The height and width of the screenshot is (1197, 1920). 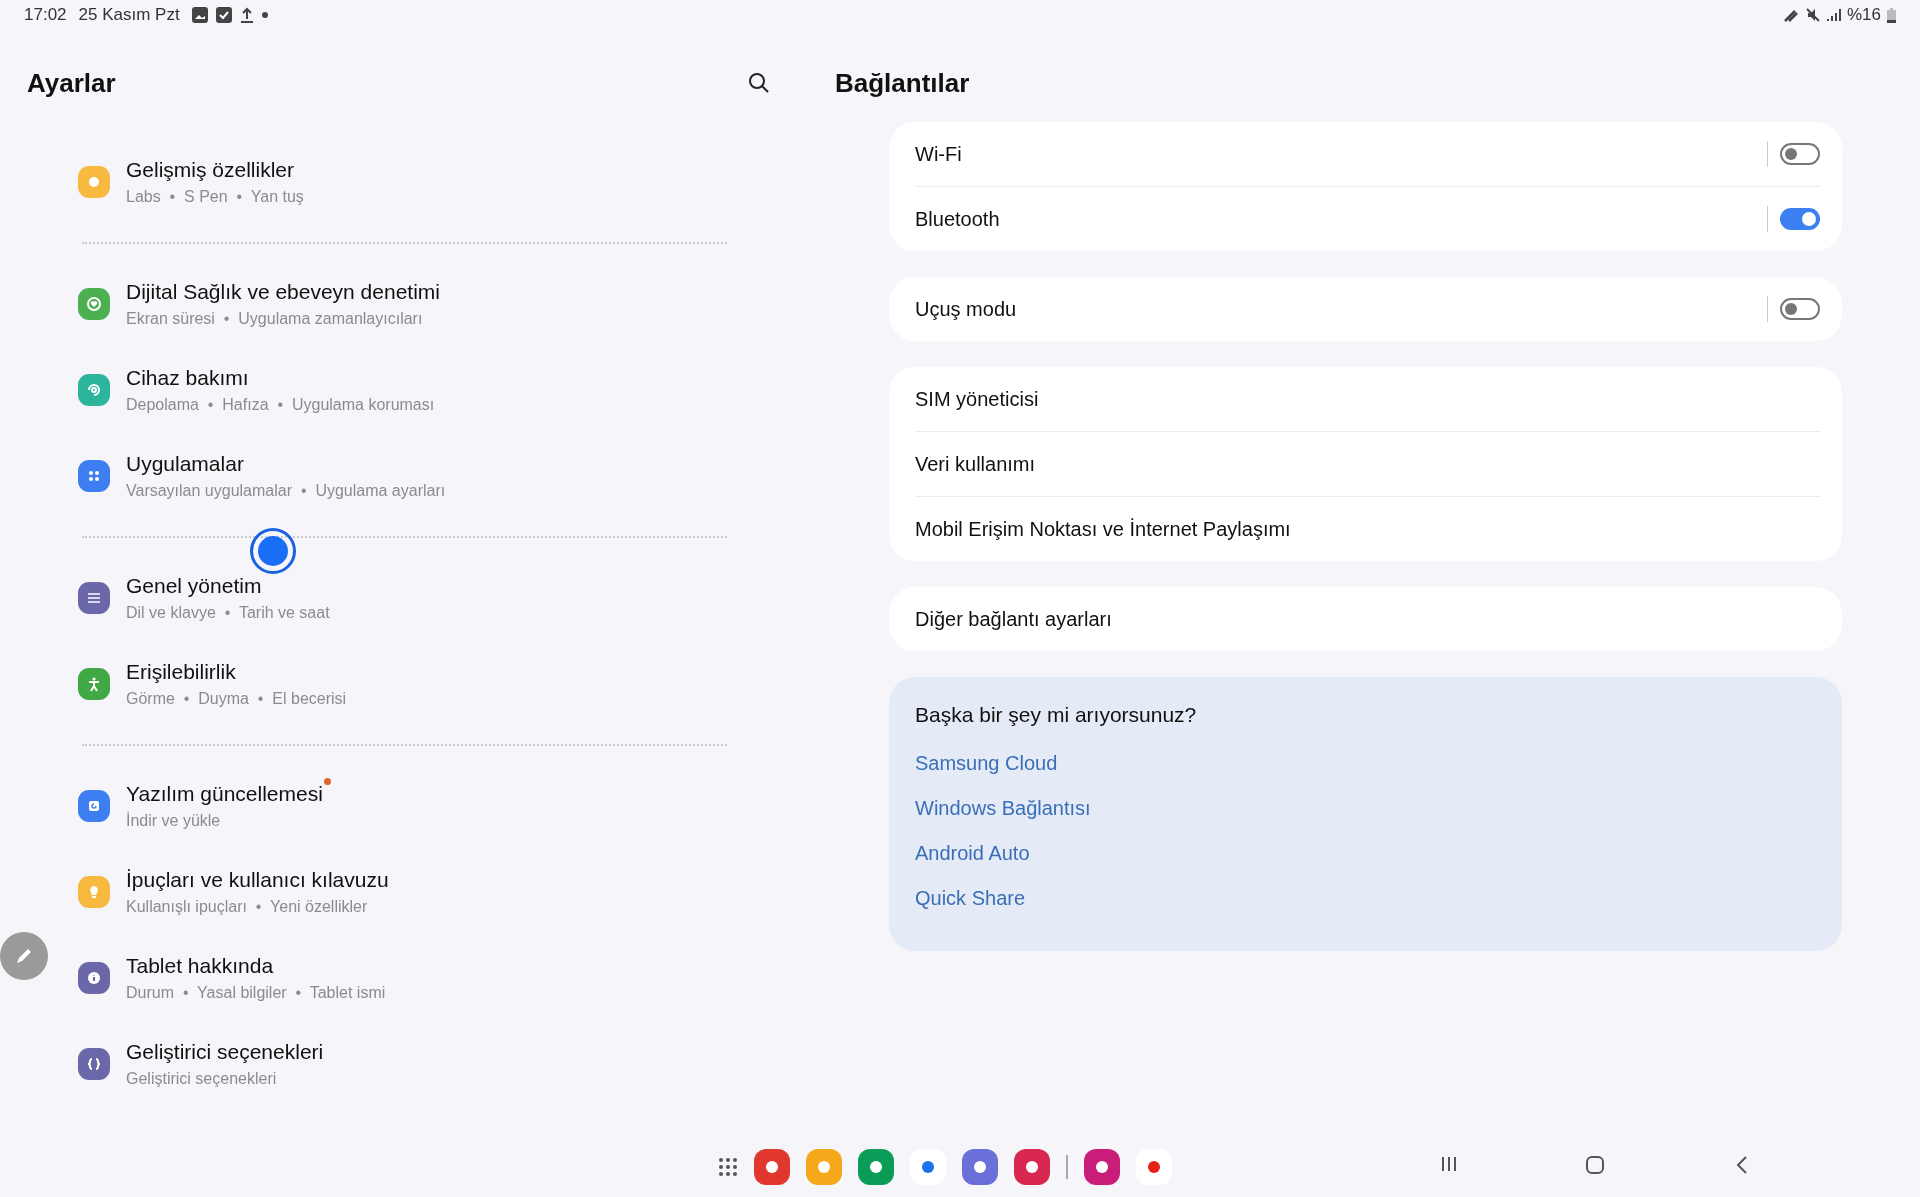 I want to click on item-title: Cihaz bakımı, so click(x=187, y=377).